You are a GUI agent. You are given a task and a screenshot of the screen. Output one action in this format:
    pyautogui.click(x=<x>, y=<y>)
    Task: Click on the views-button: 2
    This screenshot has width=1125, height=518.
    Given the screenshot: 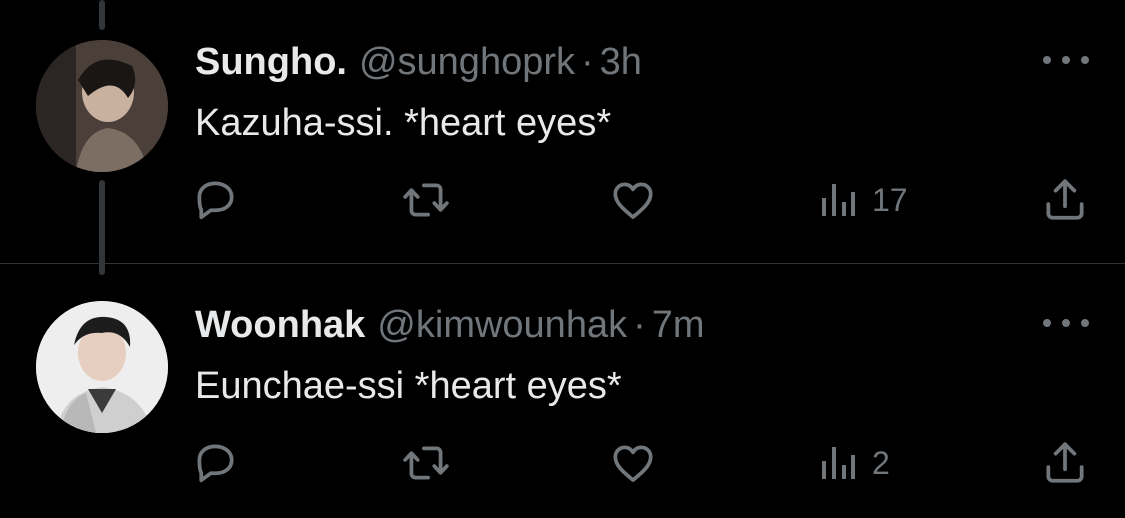 What is the action you would take?
    pyautogui.click(x=854, y=463)
    